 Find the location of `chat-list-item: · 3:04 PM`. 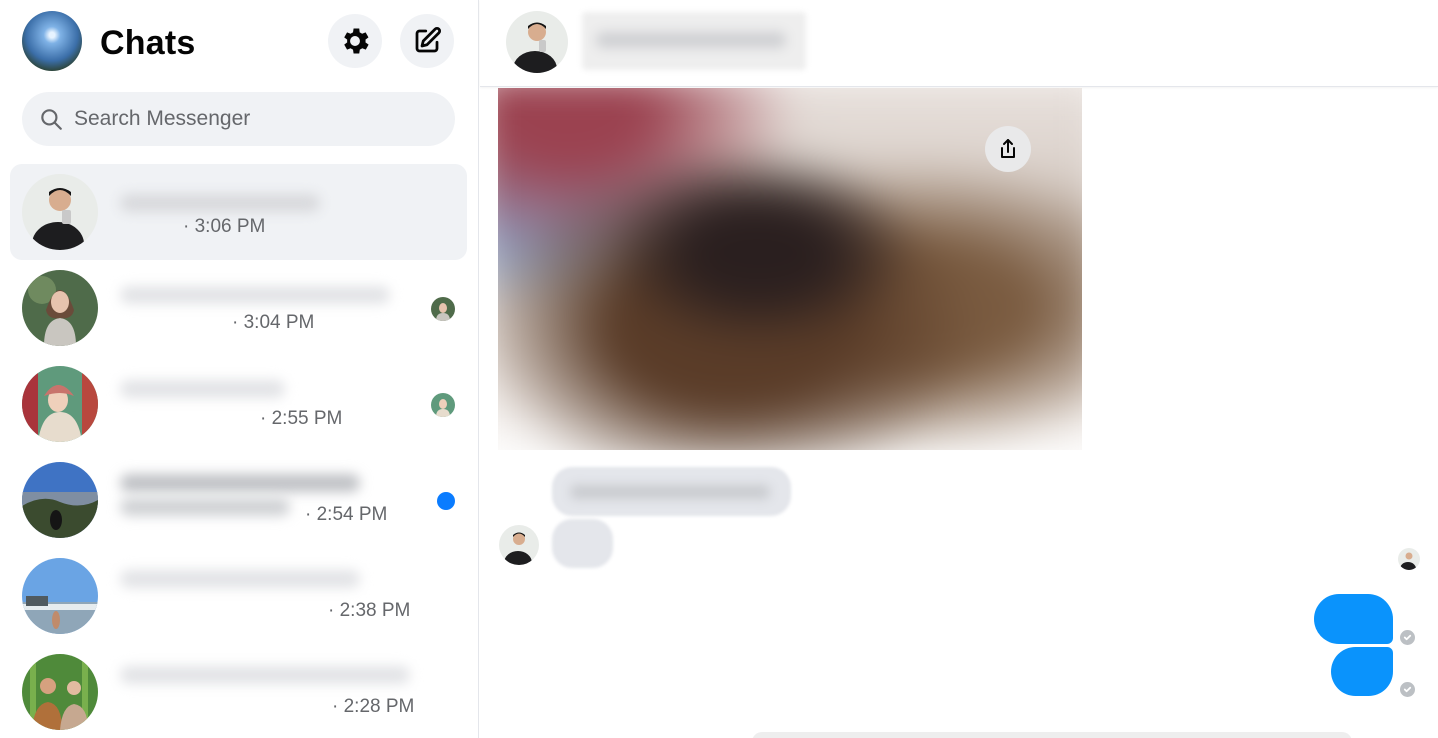

chat-list-item: · 3:04 PM is located at coordinates (238, 308).